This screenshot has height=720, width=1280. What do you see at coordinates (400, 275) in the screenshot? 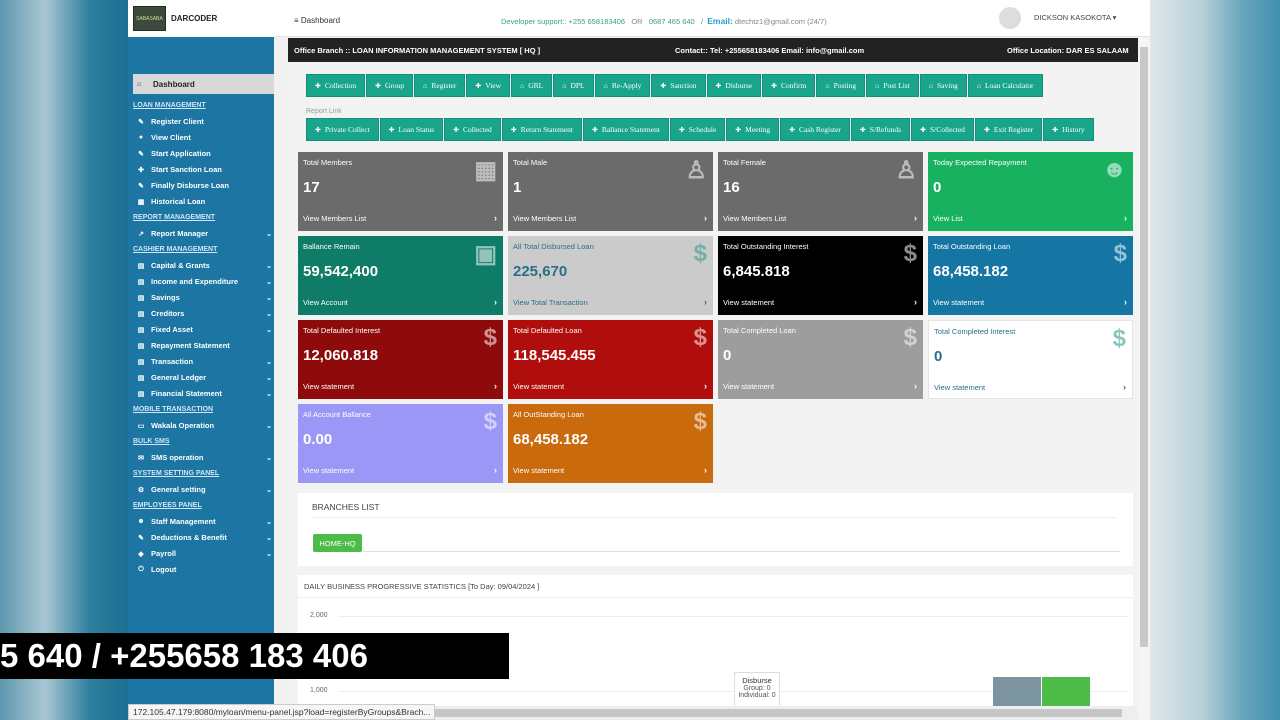
I see `stat-tile: Ballance Remain 59,542,400 View Account ▣ ›` at bounding box center [400, 275].